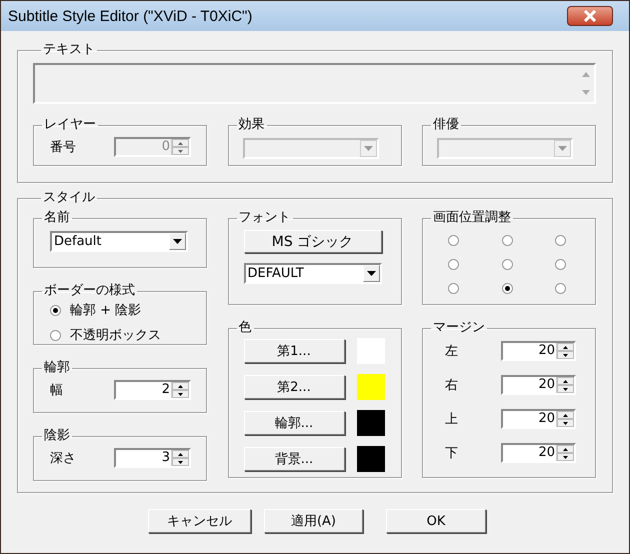  Describe the element at coordinates (57, 368) in the screenshot. I see `group-label: 輪郭` at that location.